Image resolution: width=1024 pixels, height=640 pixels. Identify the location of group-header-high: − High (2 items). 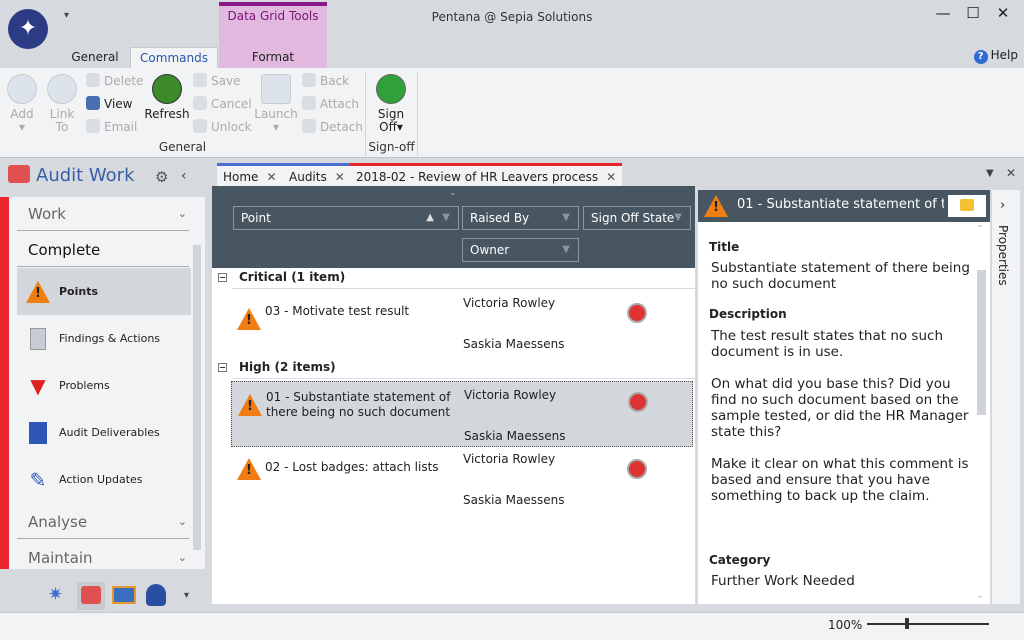
(277, 367).